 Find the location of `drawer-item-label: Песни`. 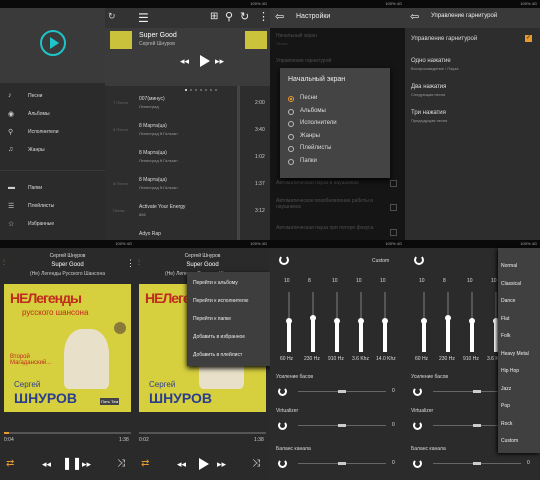

drawer-item-label: Песни is located at coordinates (35, 96).